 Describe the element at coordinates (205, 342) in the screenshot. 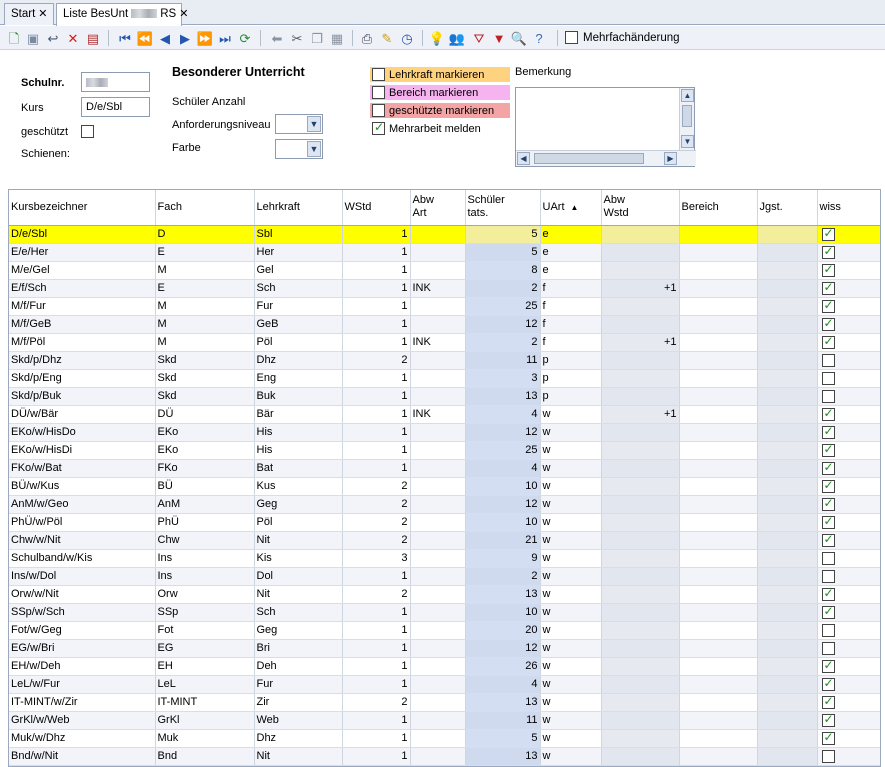

I see `cell-fach: M` at that location.